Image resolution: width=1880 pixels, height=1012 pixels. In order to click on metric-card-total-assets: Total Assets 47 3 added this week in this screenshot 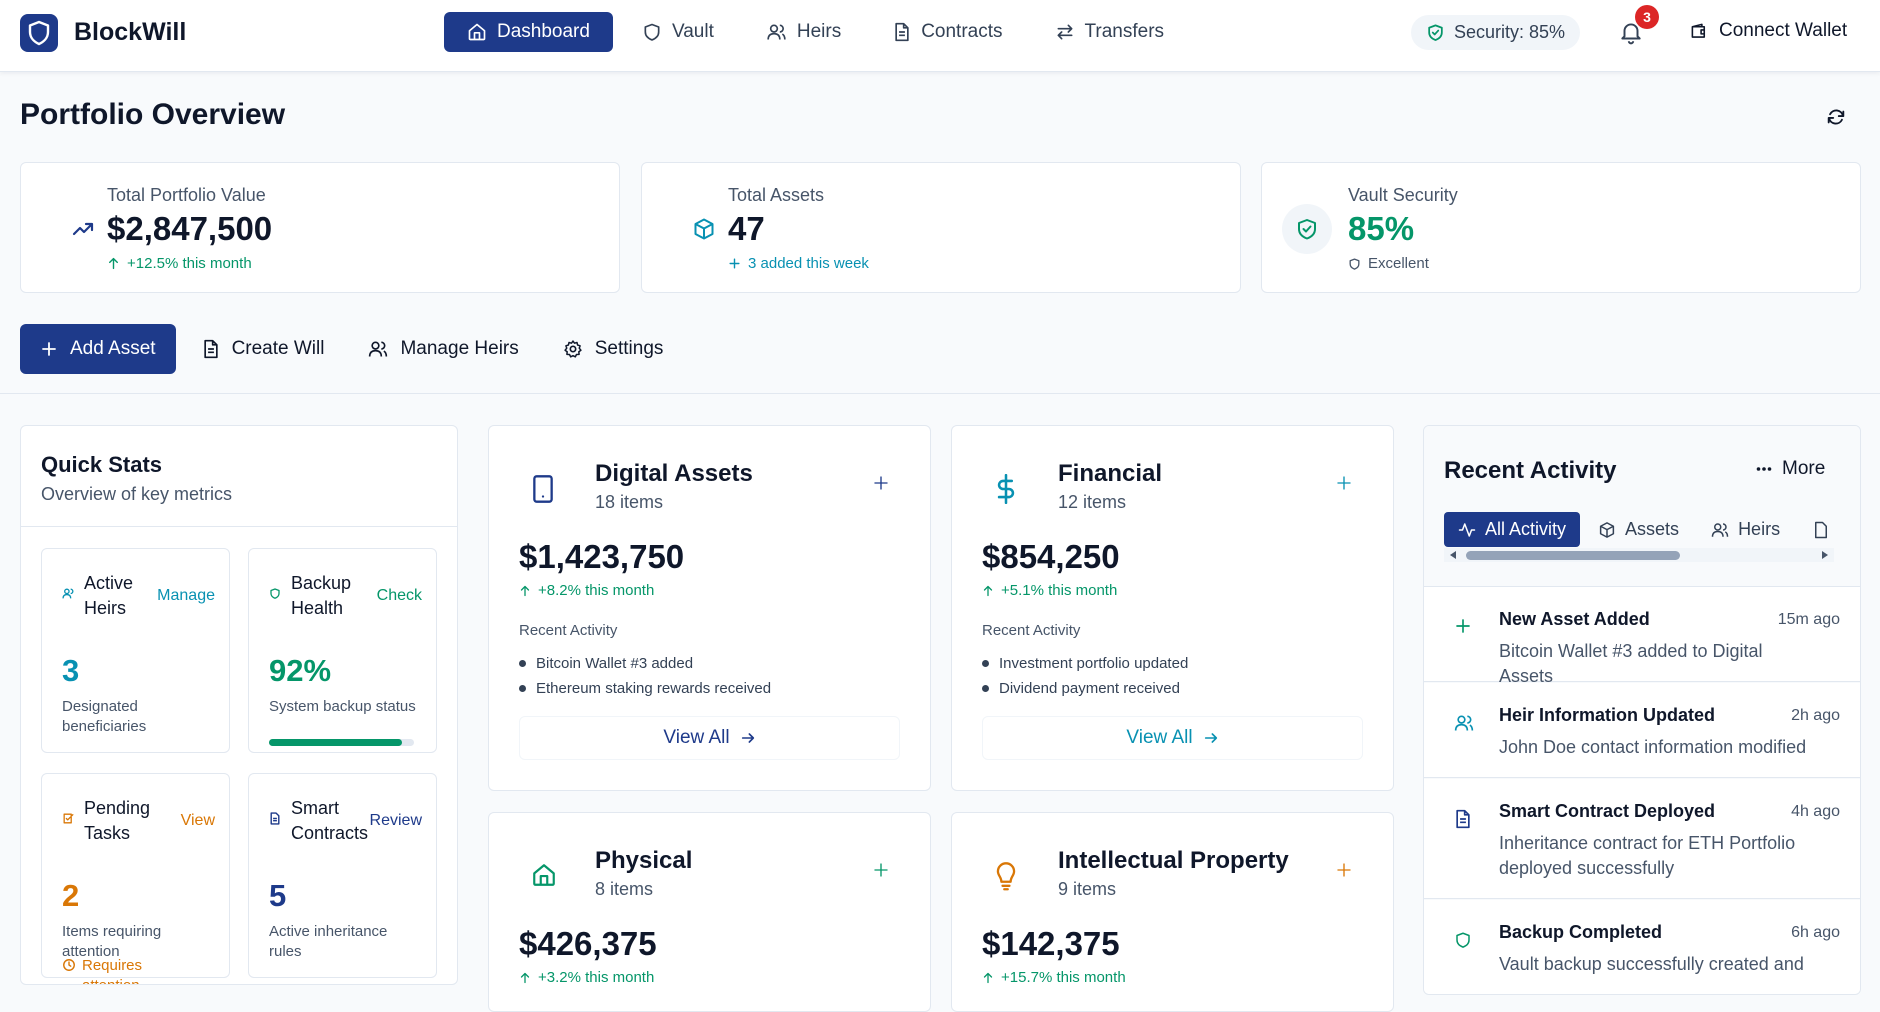, I will do `click(941, 227)`.